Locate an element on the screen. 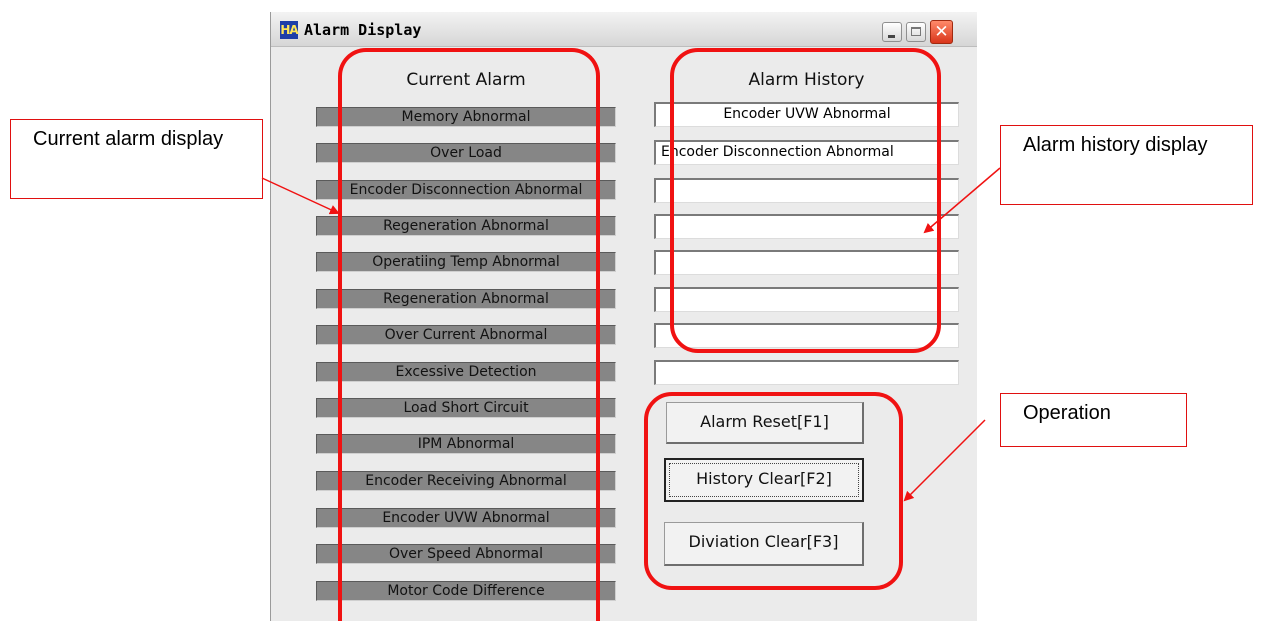 The image size is (1279, 621). operation-arrow is located at coordinates (944, 460).